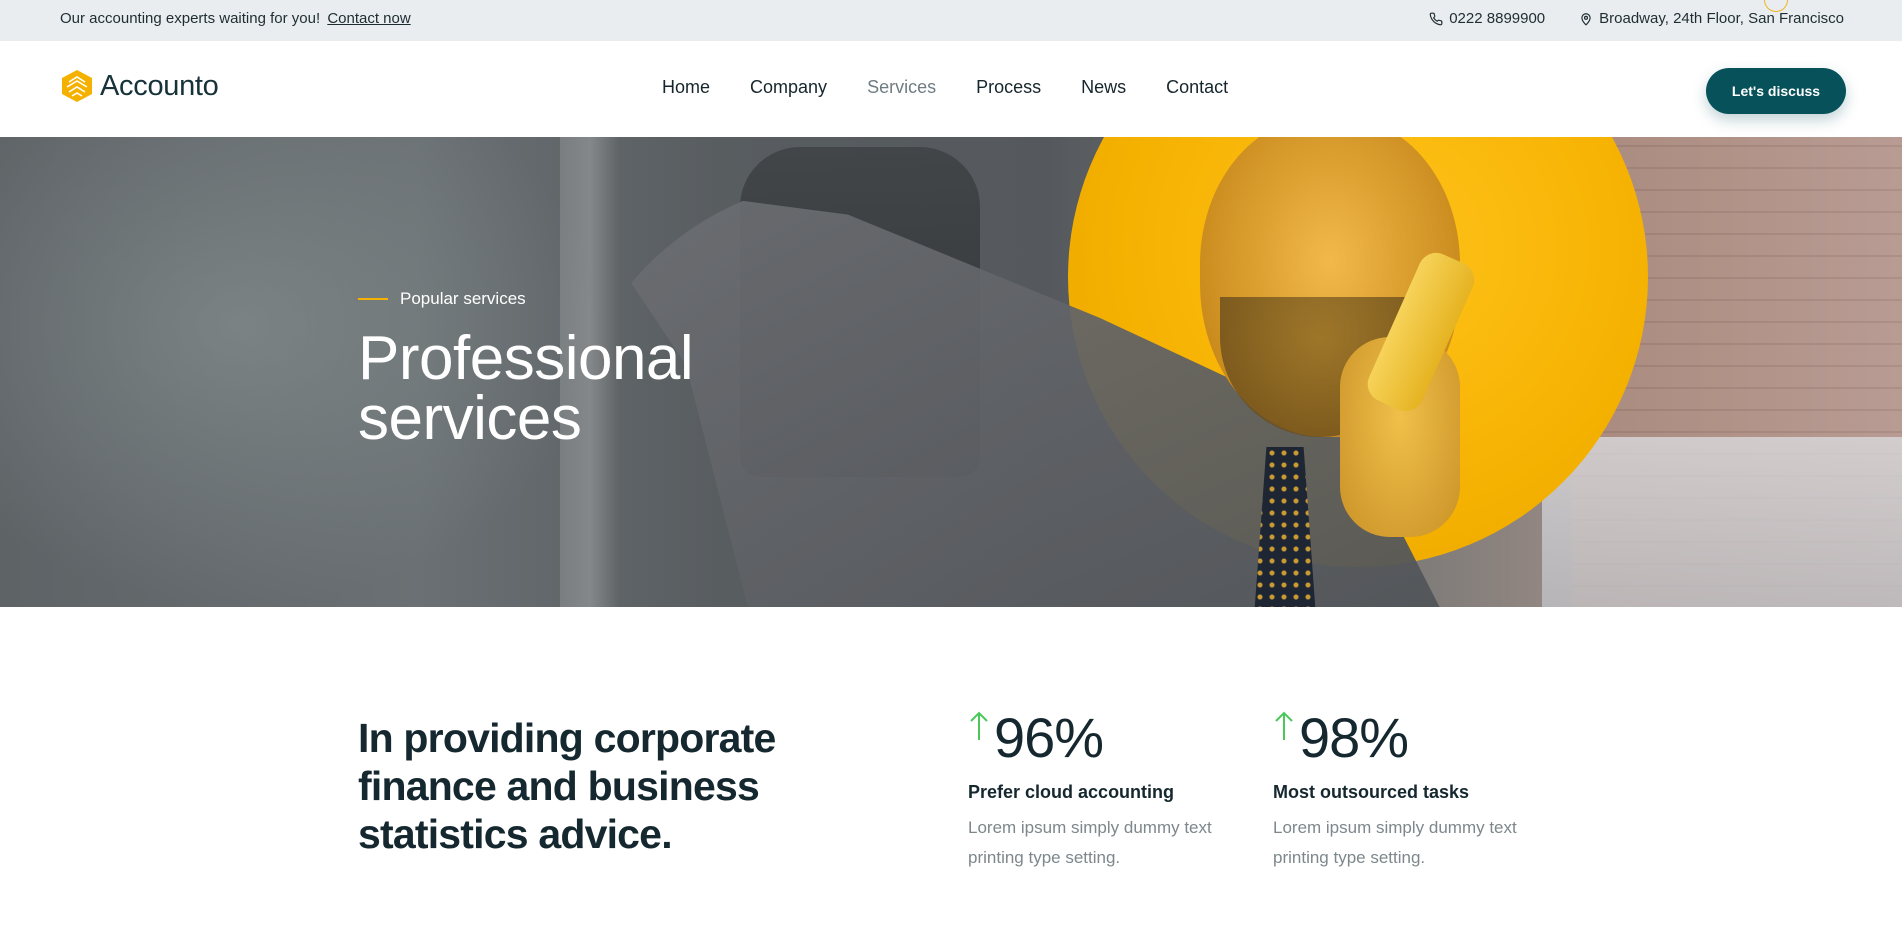 The image size is (1902, 932). Describe the element at coordinates (159, 85) in the screenshot. I see `logo-text: Accounto` at that location.